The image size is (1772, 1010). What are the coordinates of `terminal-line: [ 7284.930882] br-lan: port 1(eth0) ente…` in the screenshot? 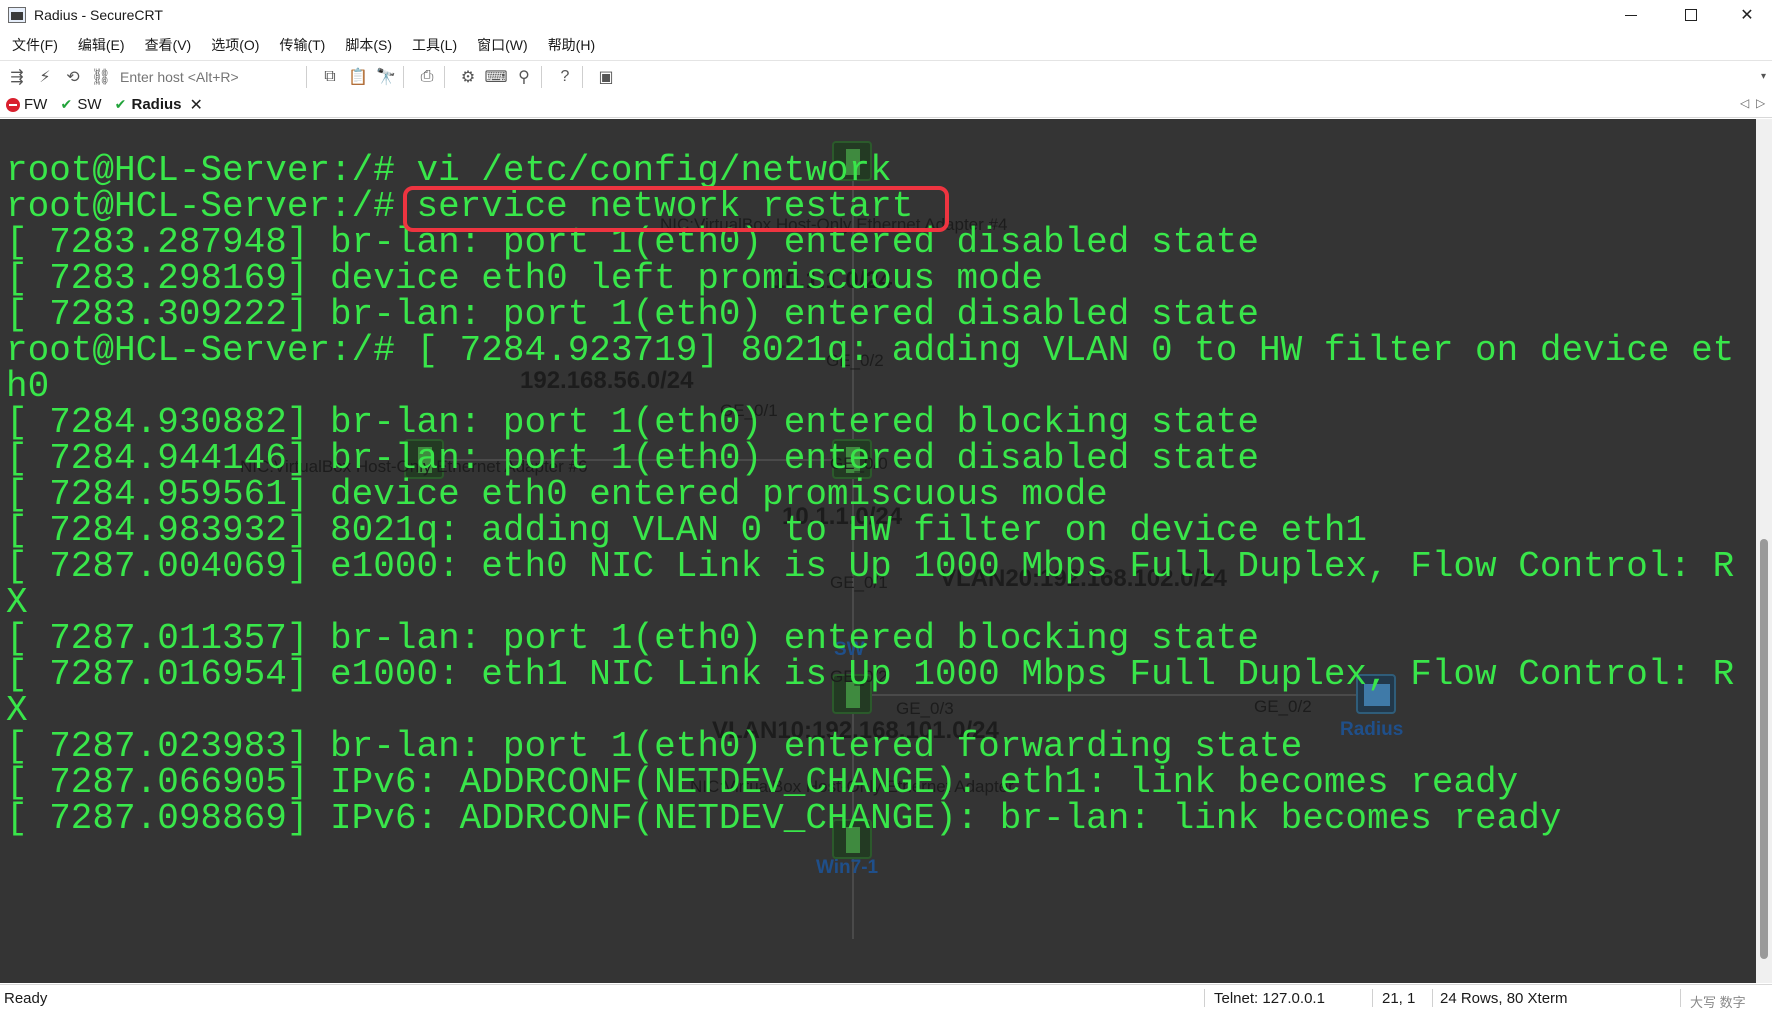 It's located at (633, 422).